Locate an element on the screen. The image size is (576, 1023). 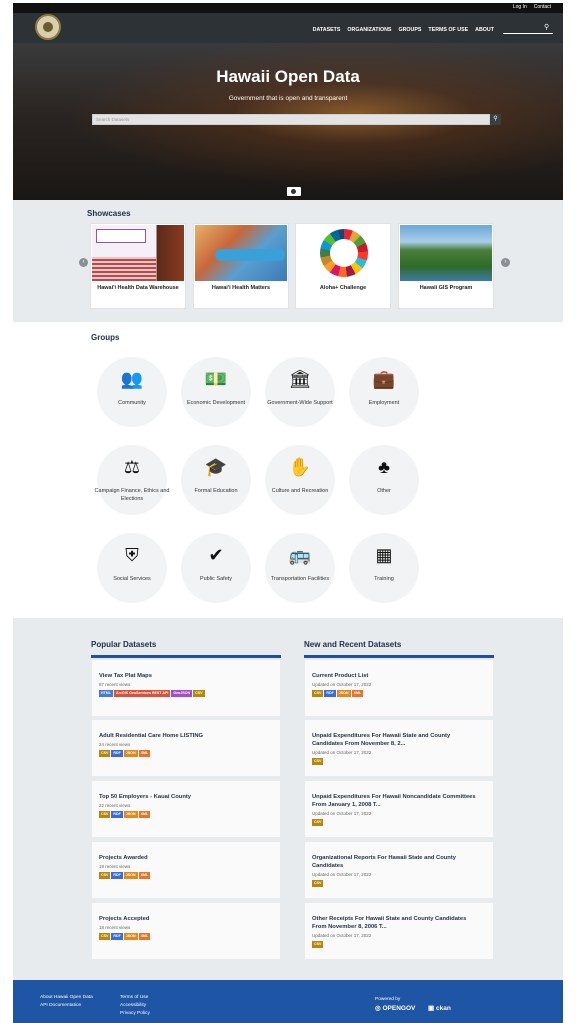
utility-bar: Log In Contact is located at coordinates (288, 8).